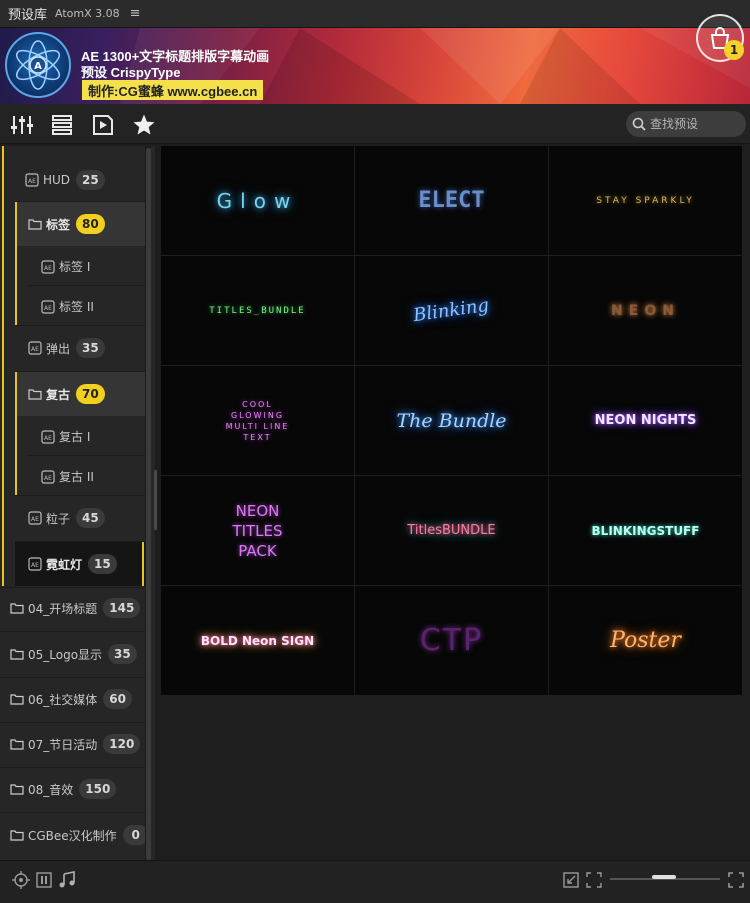 The image size is (750, 903). Describe the element at coordinates (75, 744) in the screenshot. I see `sidebar-item-07-holiday: 07_节日活动 120` at that location.